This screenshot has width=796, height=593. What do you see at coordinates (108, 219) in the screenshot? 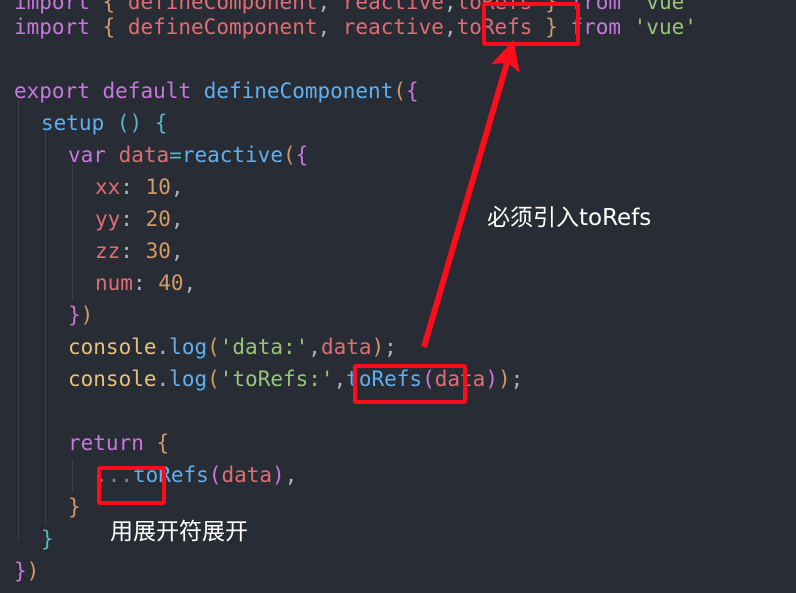
I see `token-prop-yy: yy` at bounding box center [108, 219].